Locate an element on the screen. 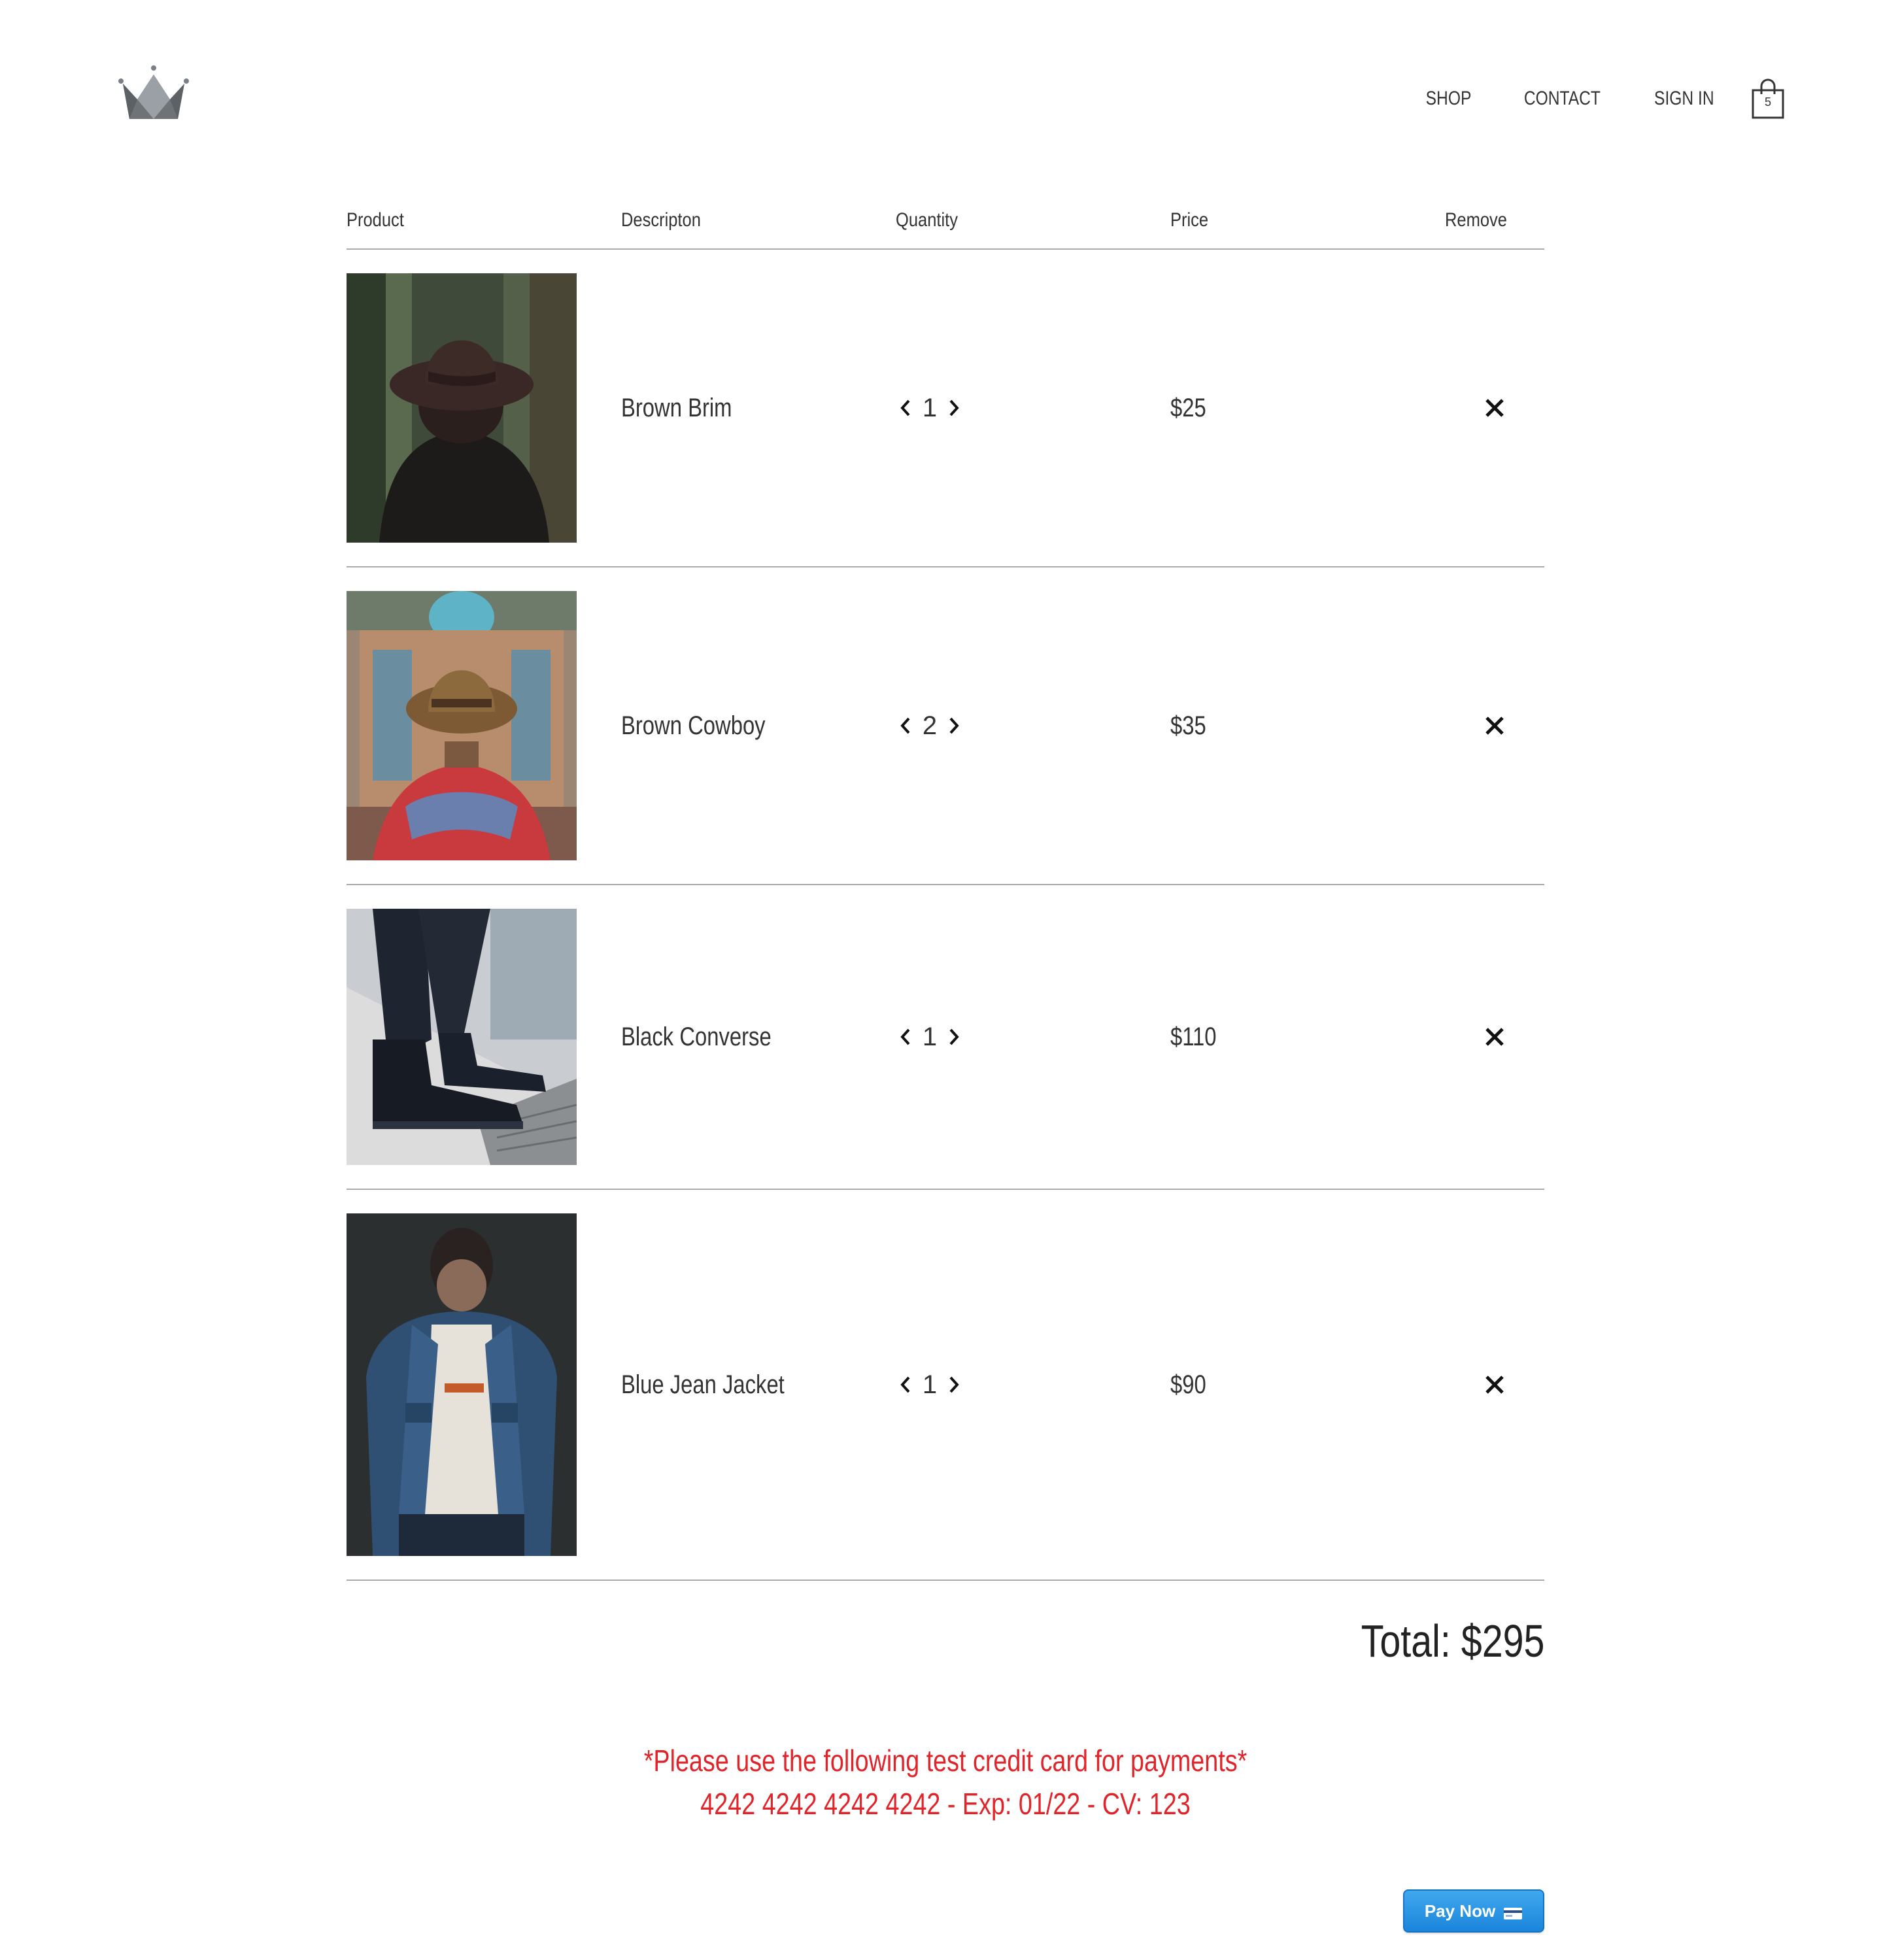 The height and width of the screenshot is (1960, 1883). main-nav: SHOP CONTACT SIGN IN 5 is located at coordinates (1583, 99).